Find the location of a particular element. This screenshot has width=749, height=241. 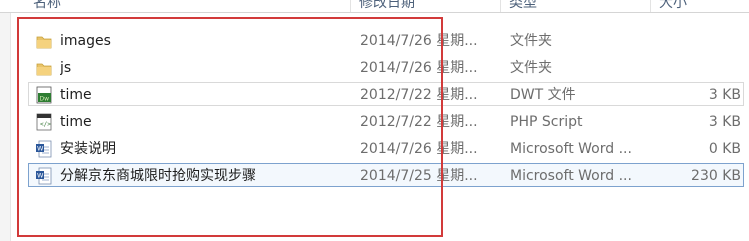

file-name: js is located at coordinates (66, 68).